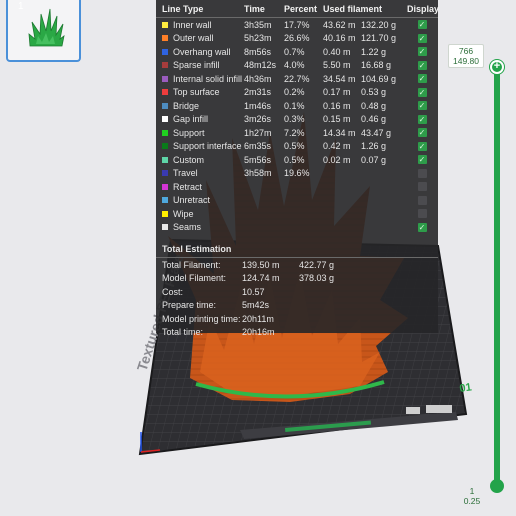 Image resolution: width=516 pixels, height=516 pixels. Describe the element at coordinates (207, 146) in the screenshot. I see `line-type-label: Support interface` at that location.